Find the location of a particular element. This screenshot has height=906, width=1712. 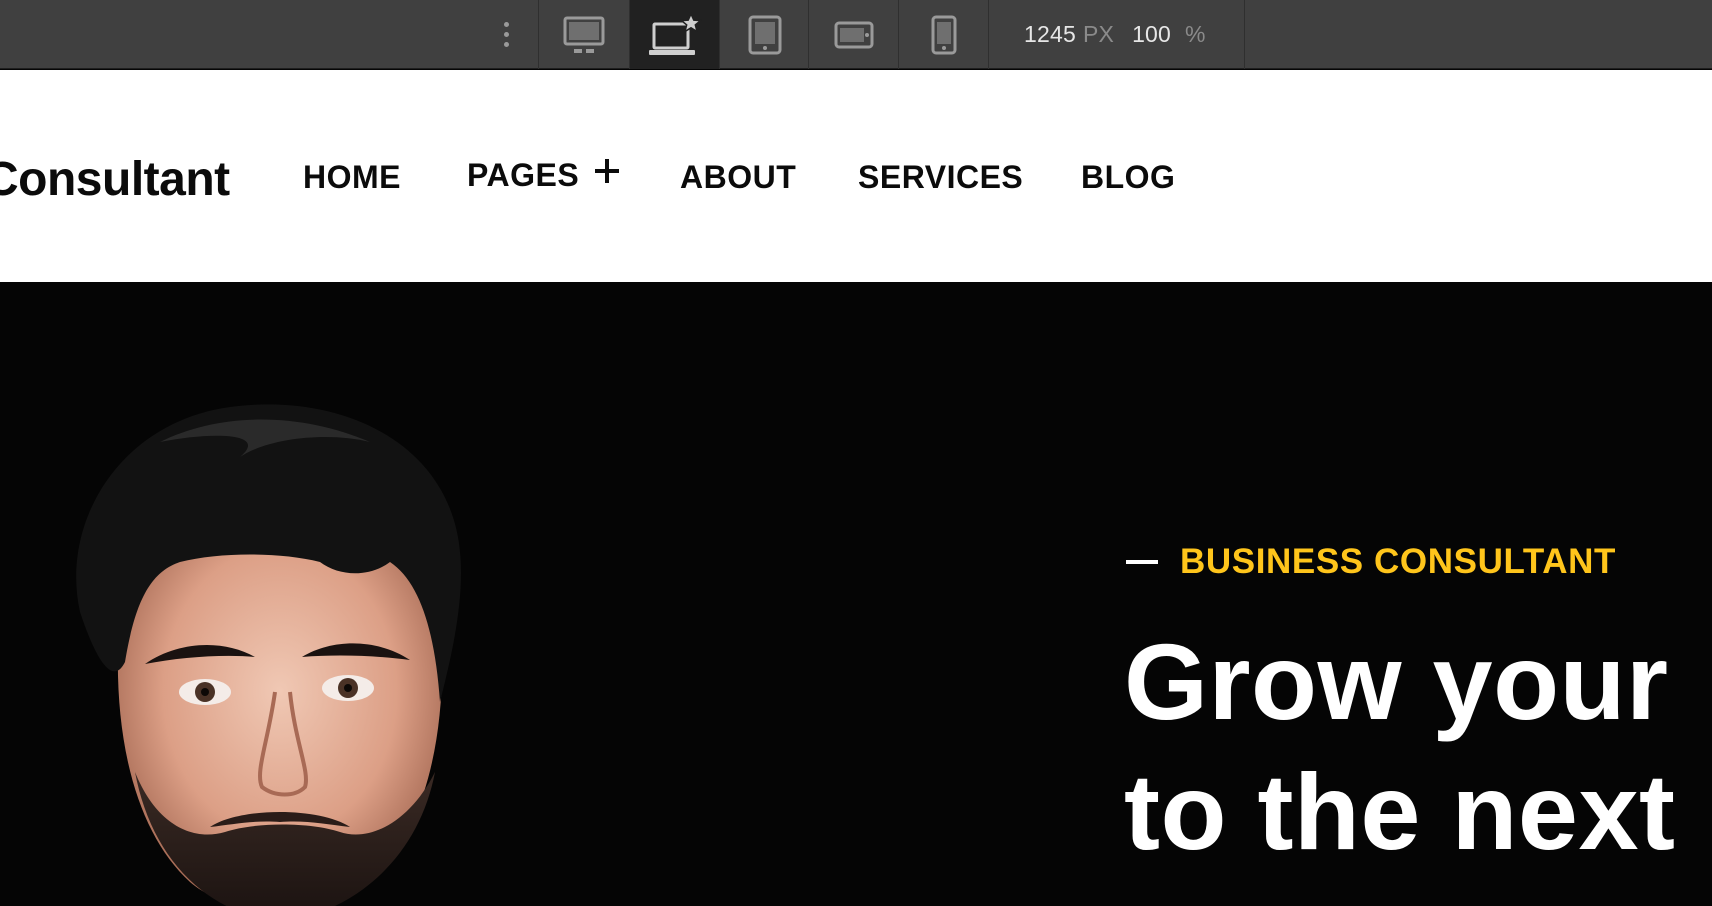

desktop-breakpoint-button is located at coordinates (583, 34).